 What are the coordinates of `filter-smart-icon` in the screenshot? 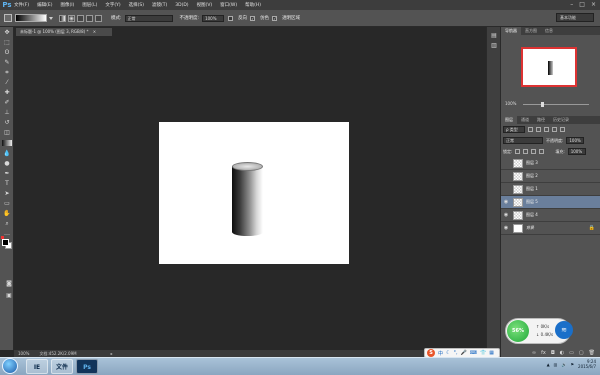 It's located at (562, 129).